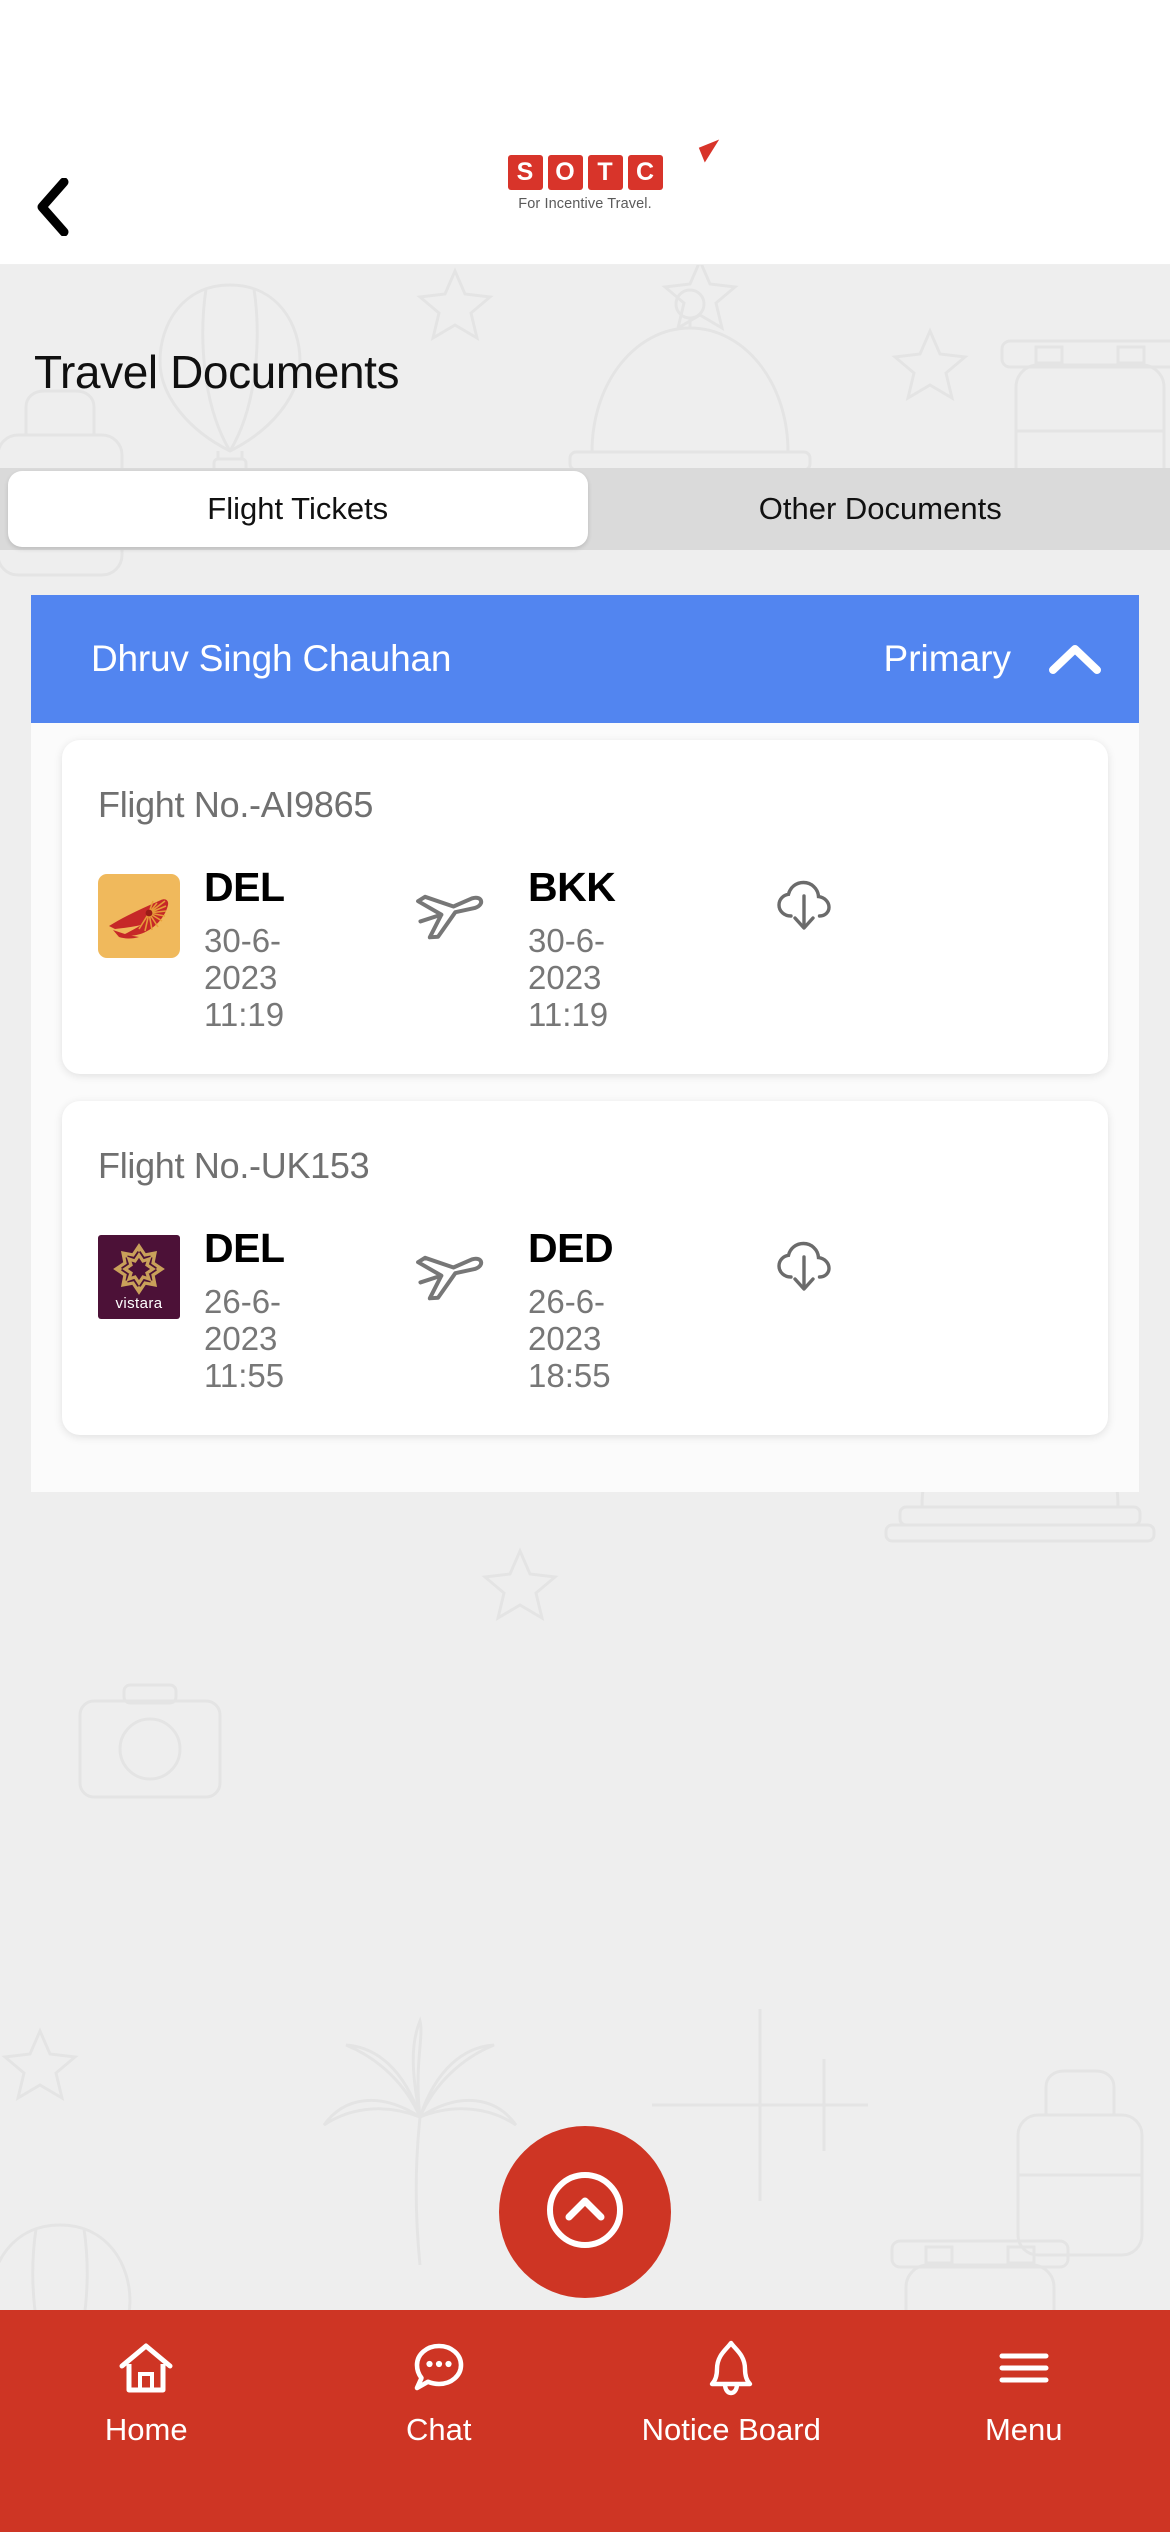 Image resolution: width=1170 pixels, height=2532 pixels. I want to click on nav-label-home: Home, so click(146, 2429).